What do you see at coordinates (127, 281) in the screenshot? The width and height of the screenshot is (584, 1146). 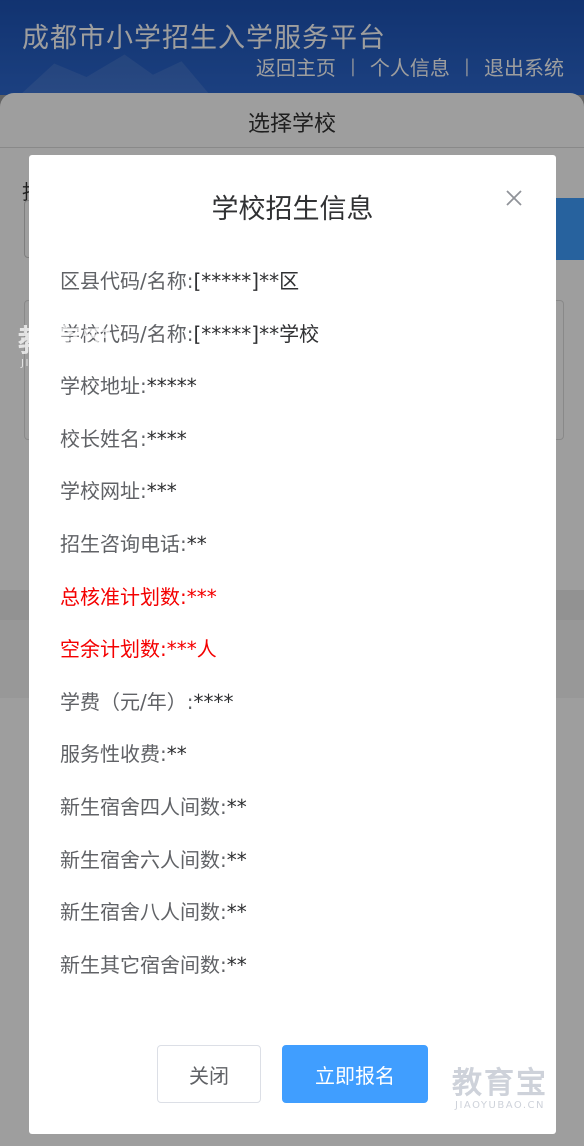 I see `info-label: 区县代码/名称:` at bounding box center [127, 281].